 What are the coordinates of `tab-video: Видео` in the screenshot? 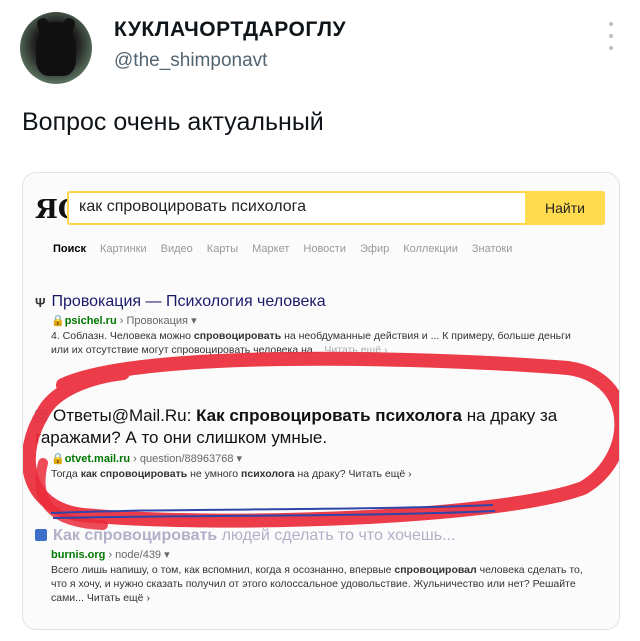 It's located at (177, 249).